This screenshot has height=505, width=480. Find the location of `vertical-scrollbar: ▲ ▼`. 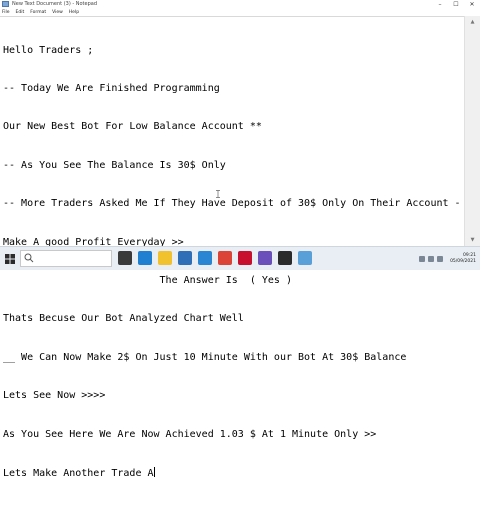

vertical-scrollbar: ▲ ▼ is located at coordinates (472, 131).